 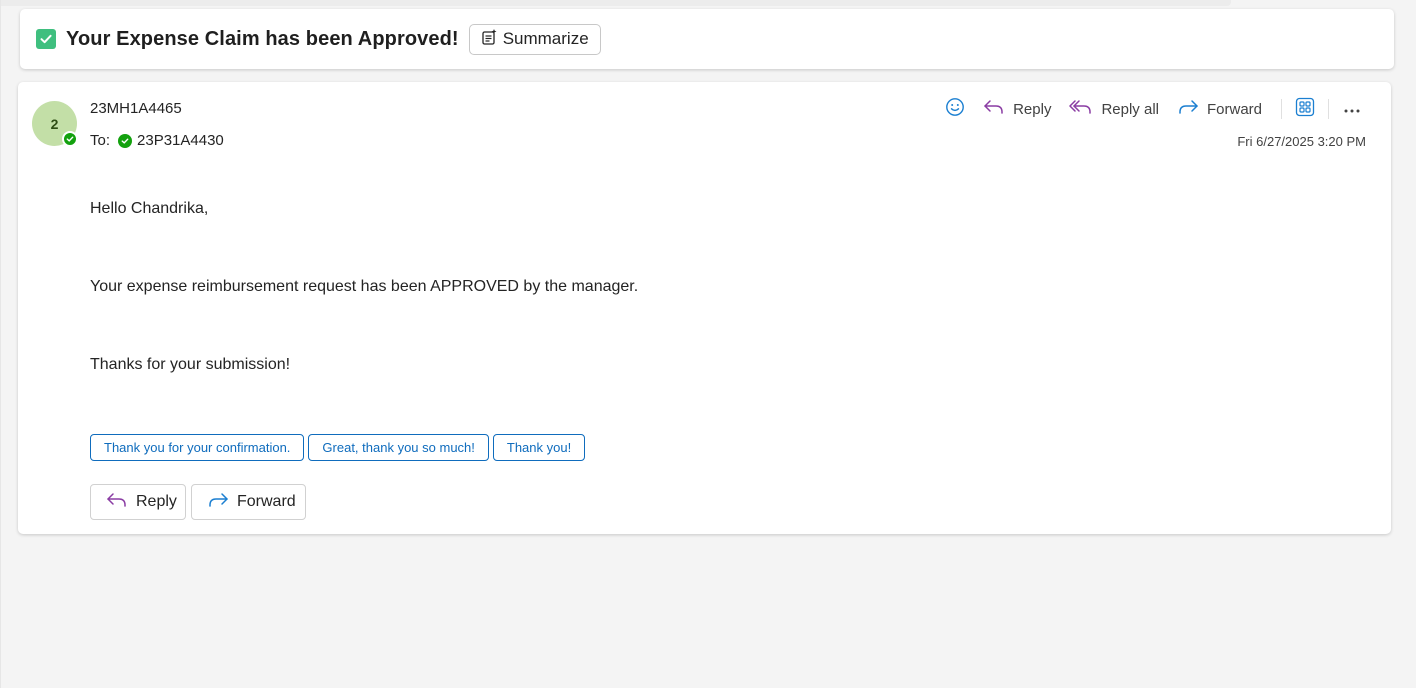 I want to click on bottom-reply-button: Reply, so click(x=138, y=502).